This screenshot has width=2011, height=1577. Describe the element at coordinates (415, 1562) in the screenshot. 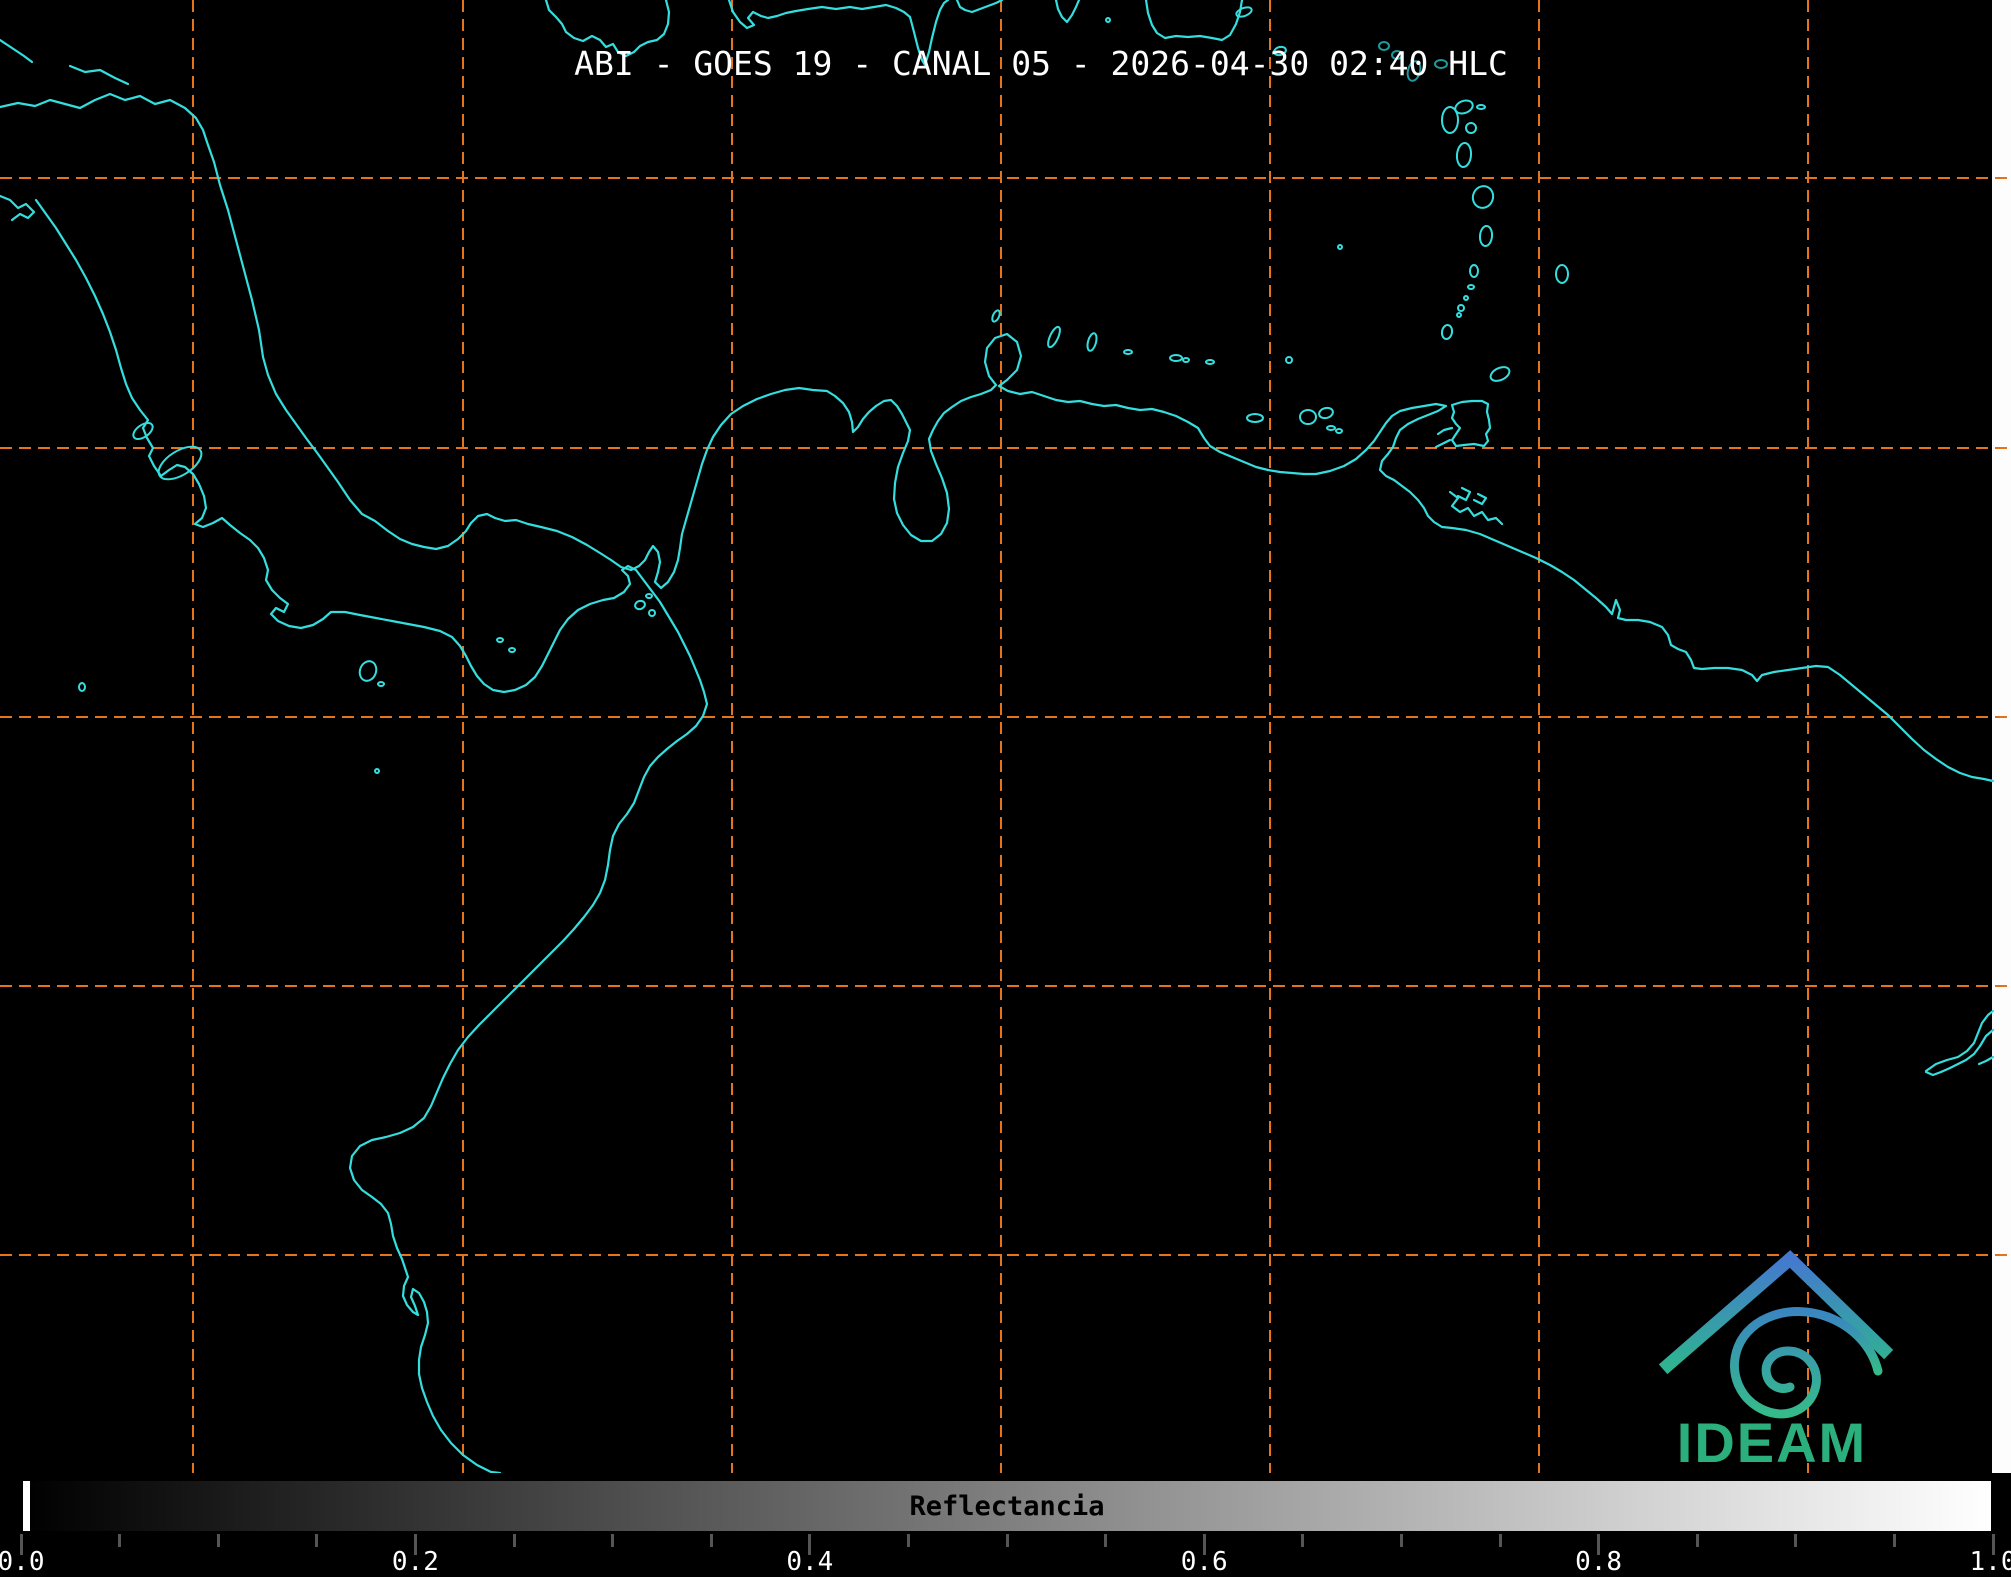

I see `colorbar-tick-label: 0.2` at that location.